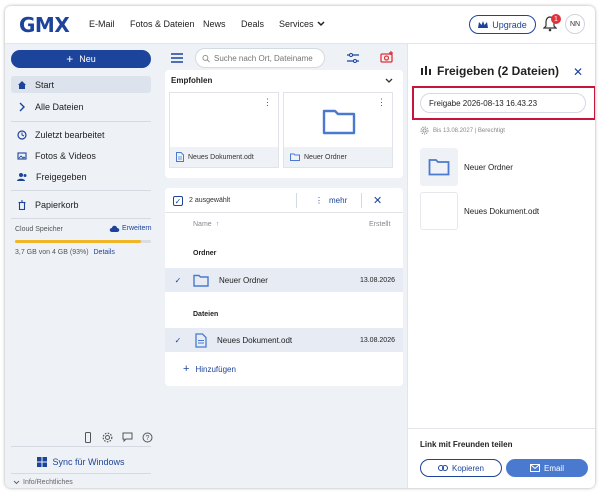 This screenshot has width=600, height=492. Describe the element at coordinates (284, 280) in the screenshot. I see `table-row: ✓ Neuer Ordner 13.08.2026` at that location.